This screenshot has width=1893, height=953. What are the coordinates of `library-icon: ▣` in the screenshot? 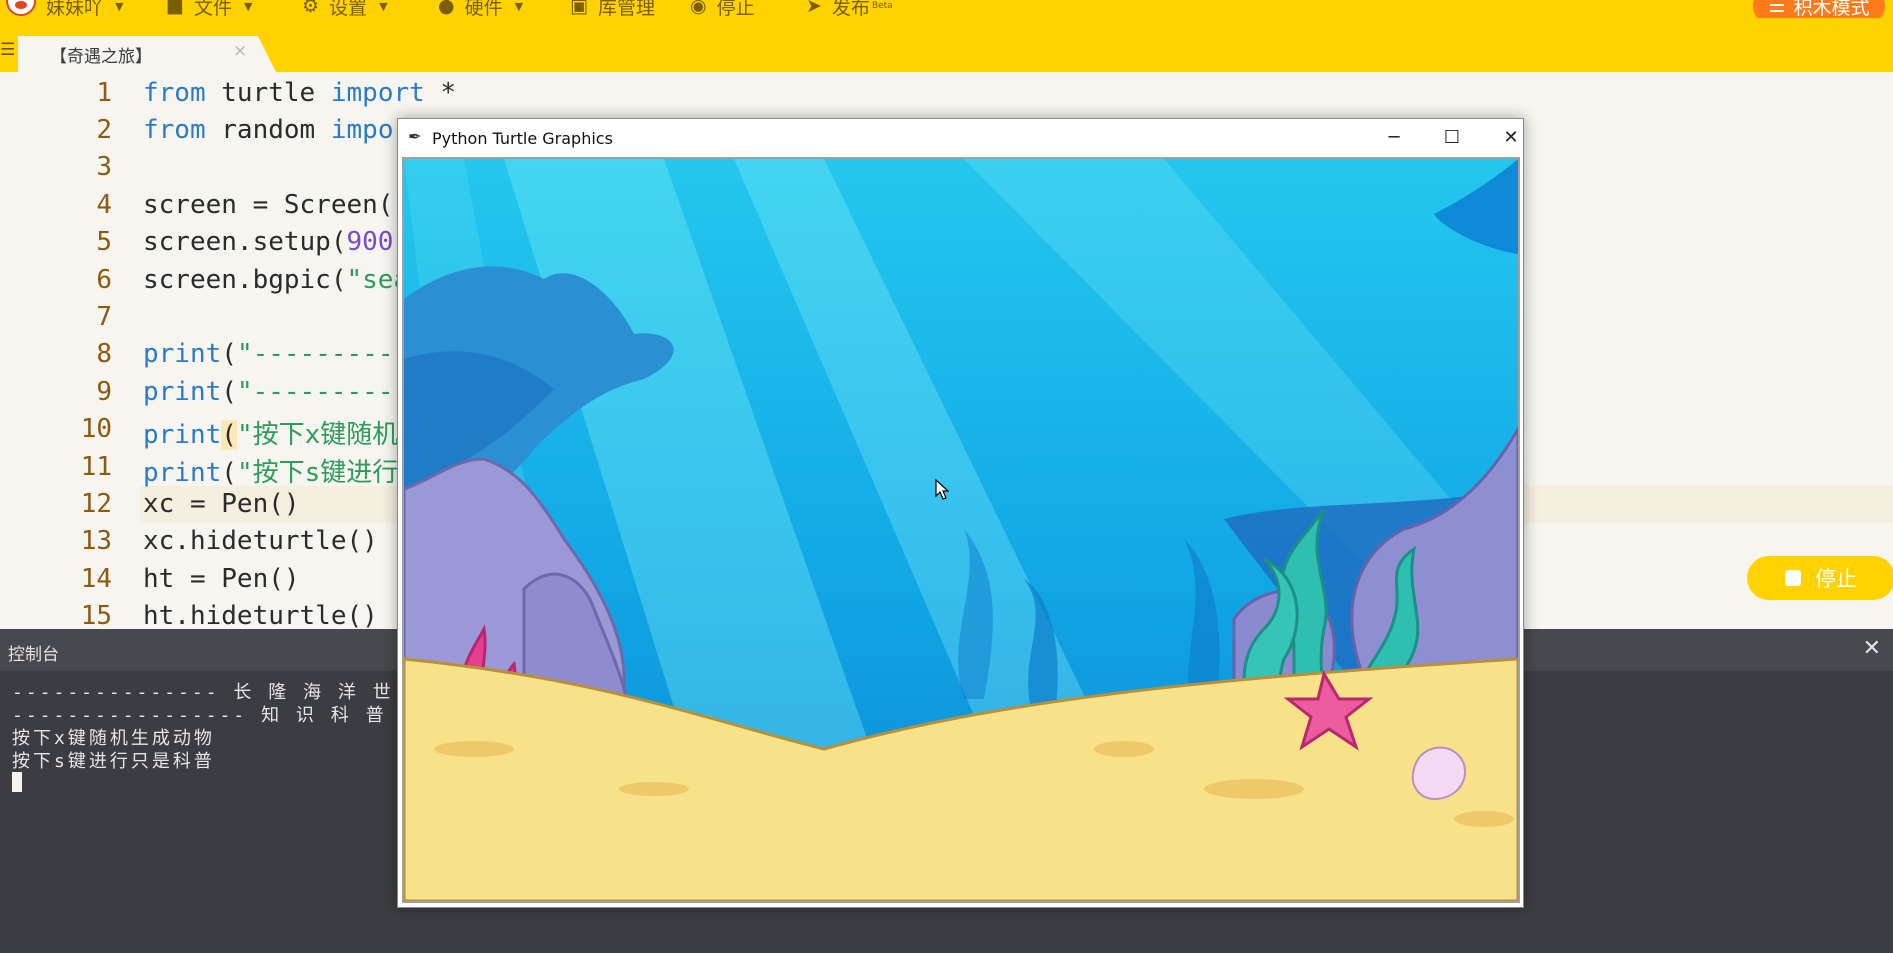 It's located at (579, 8).